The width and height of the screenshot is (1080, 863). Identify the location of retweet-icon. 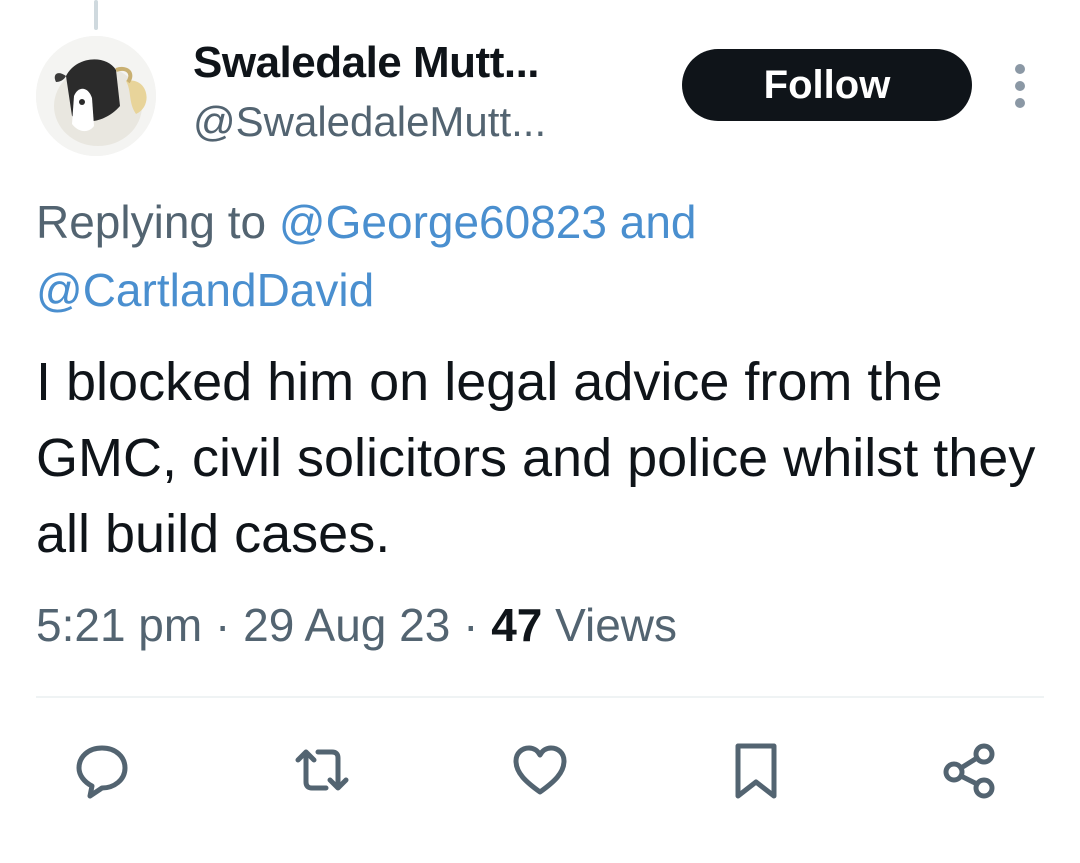
(322, 770).